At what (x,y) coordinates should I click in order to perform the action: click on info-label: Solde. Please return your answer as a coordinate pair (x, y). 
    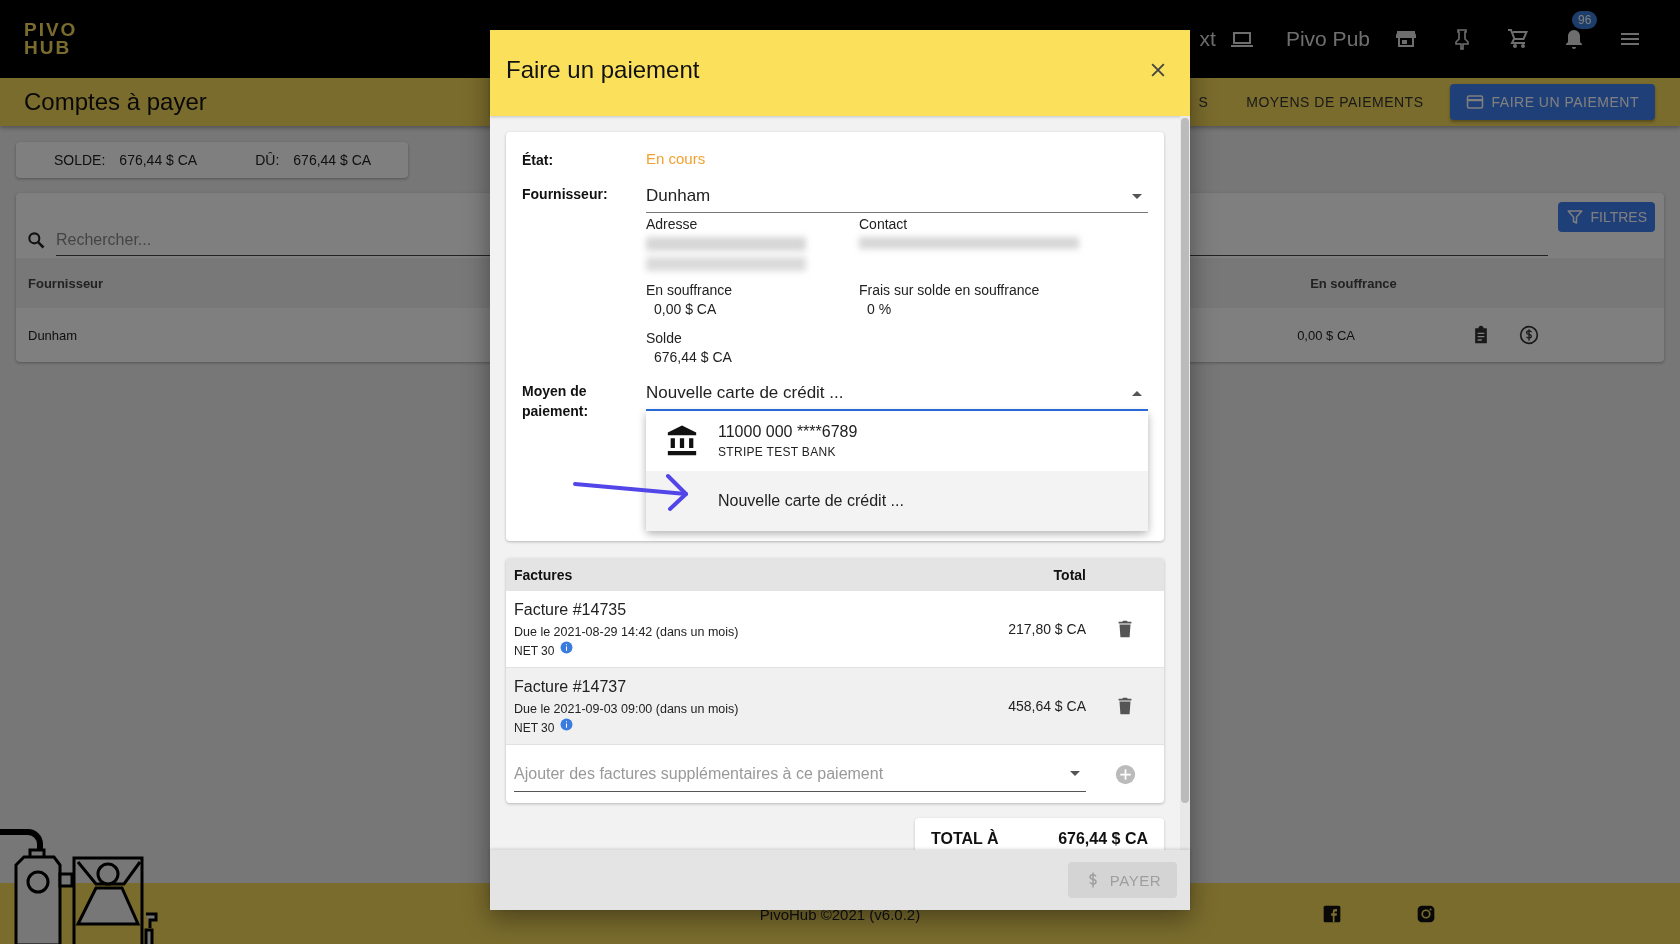
    Looking at the image, I should click on (664, 338).